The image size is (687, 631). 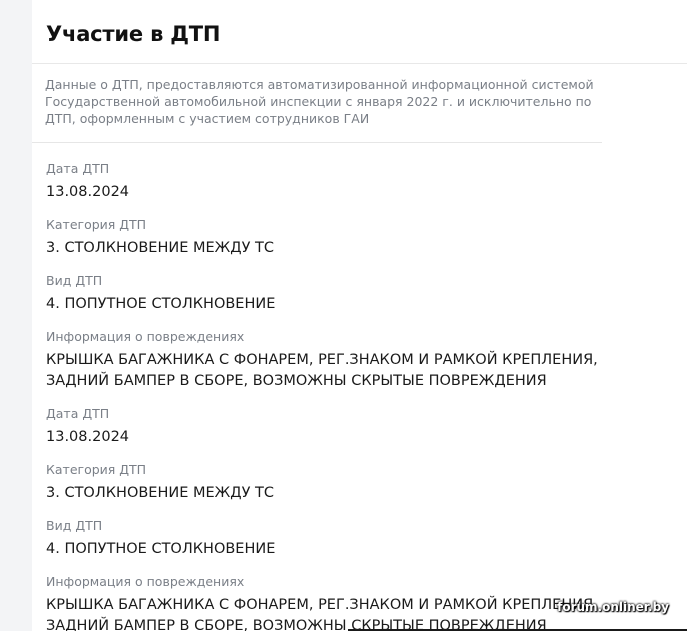 I want to click on forum-watermark: forum.onliner.by, so click(x=613, y=607).